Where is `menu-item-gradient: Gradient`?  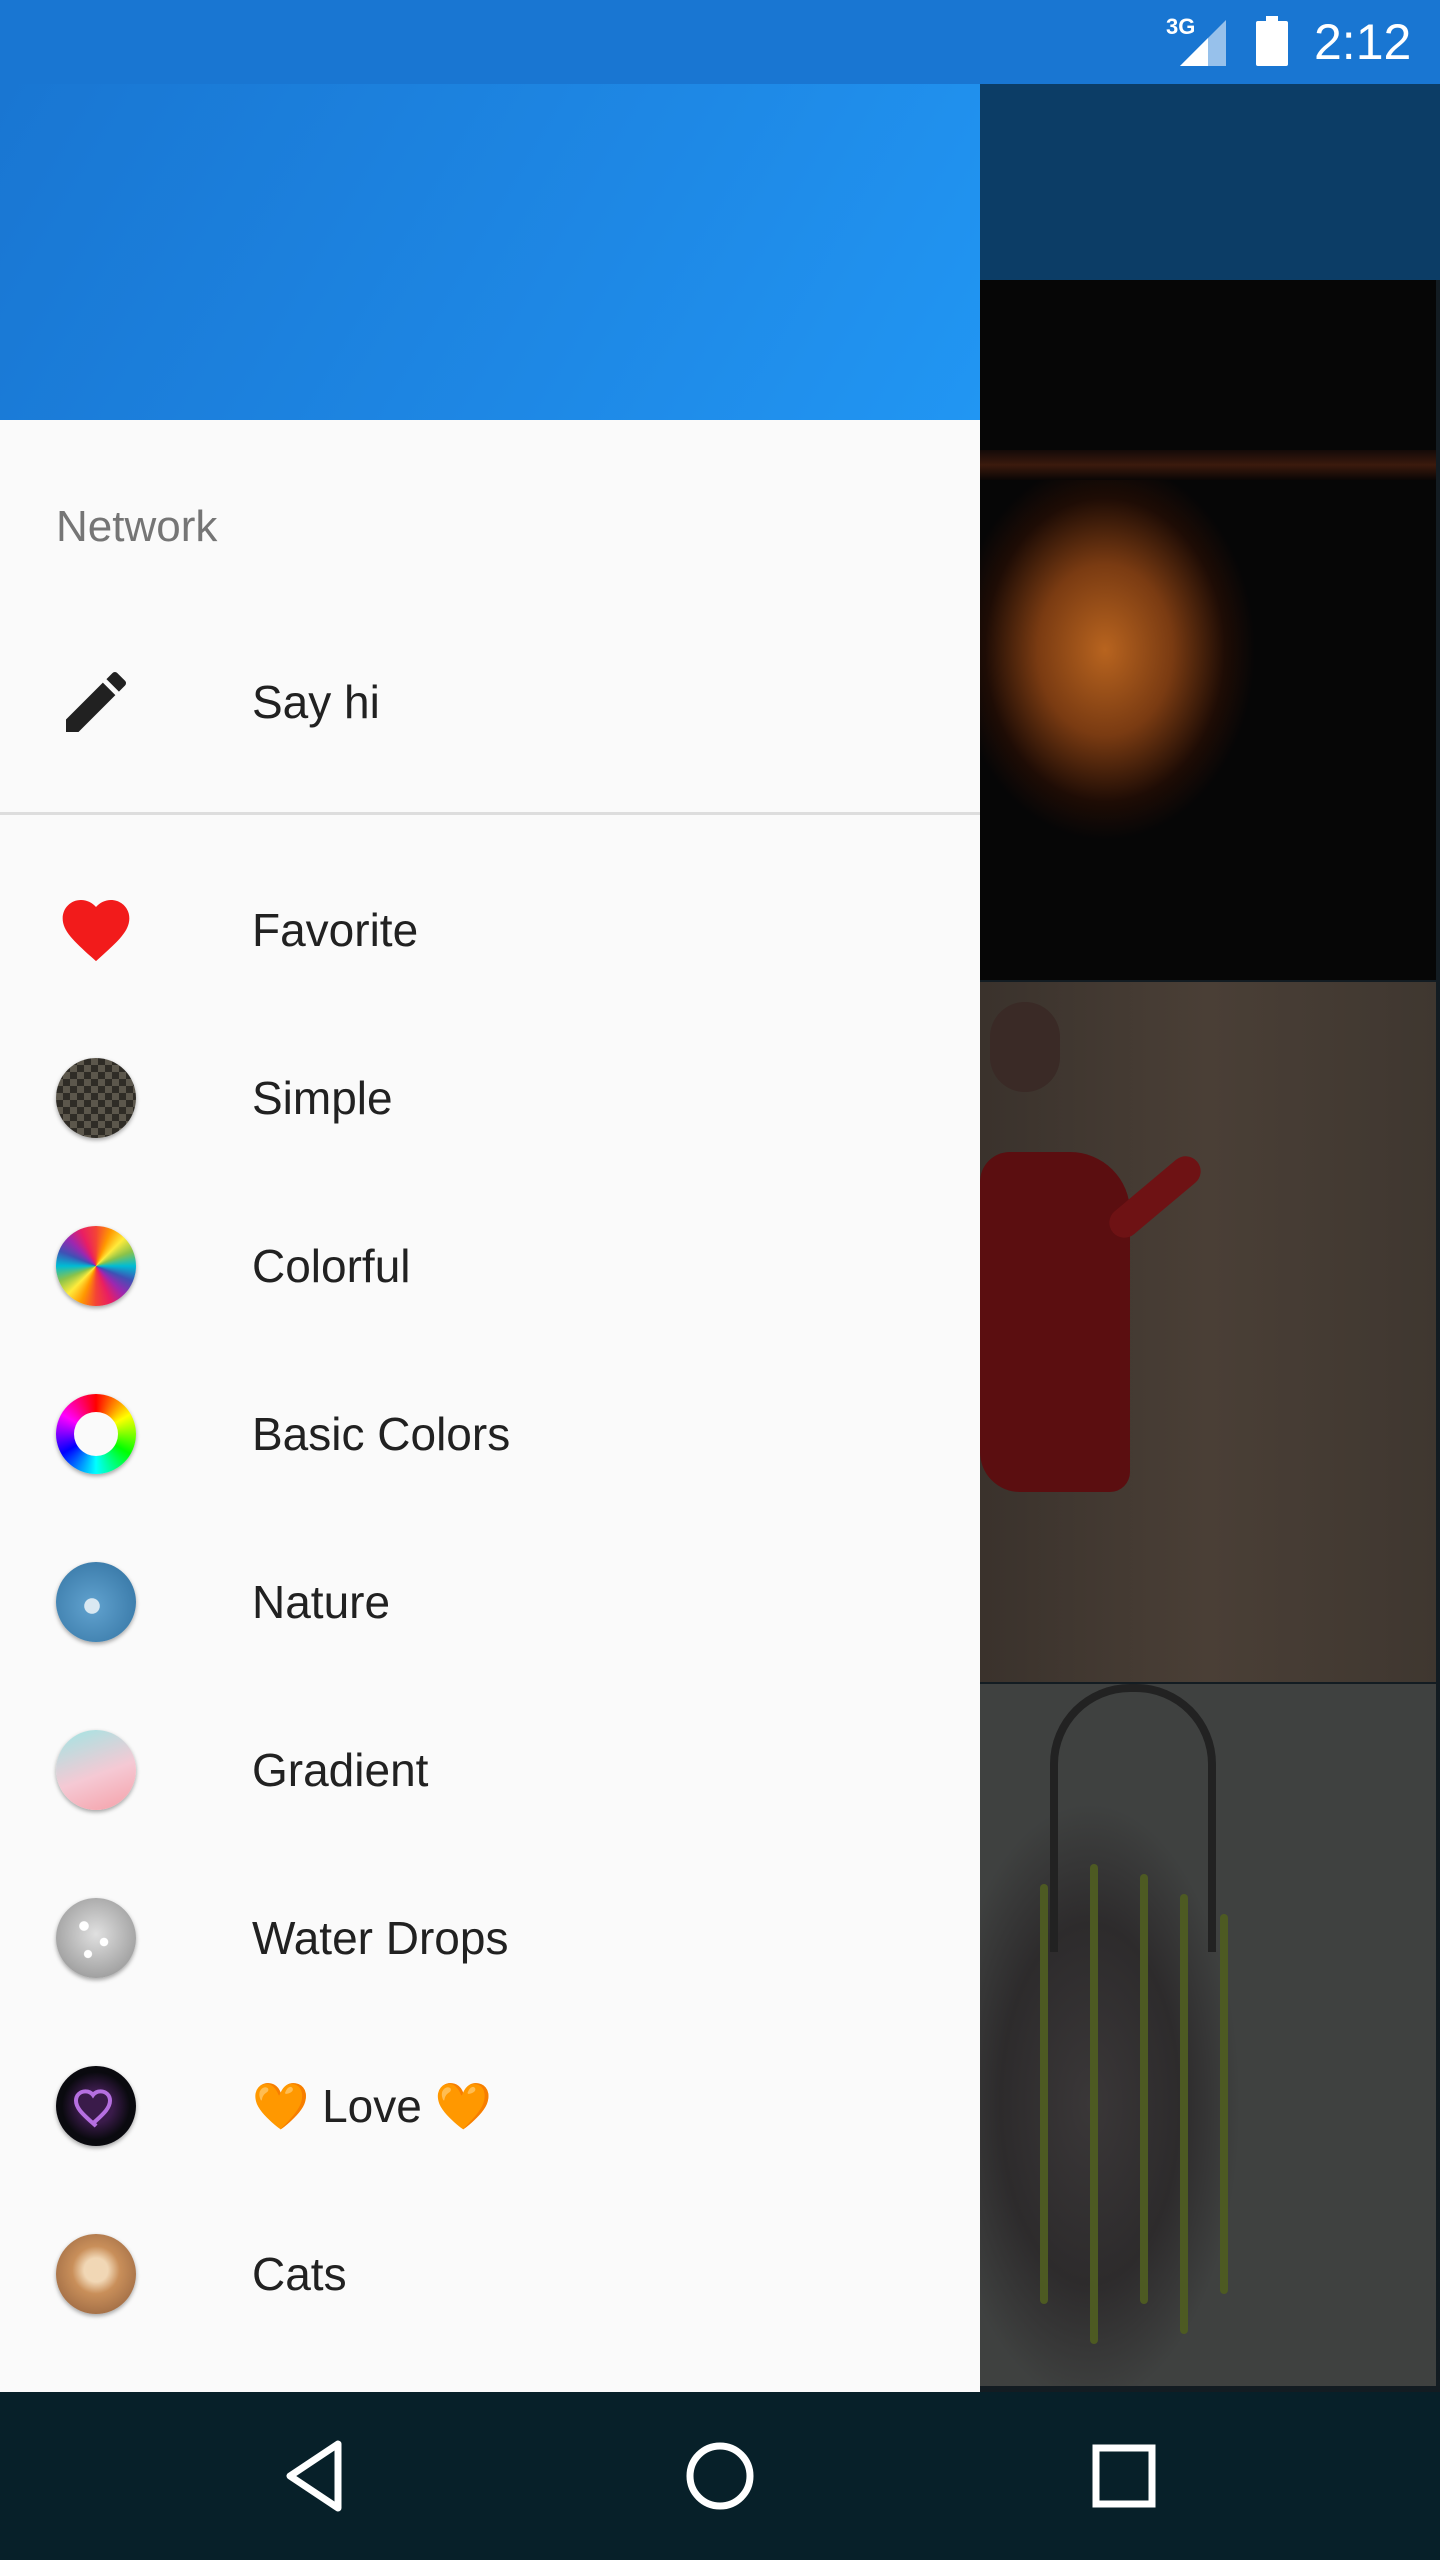
menu-item-gradient: Gradient is located at coordinates (490, 1770).